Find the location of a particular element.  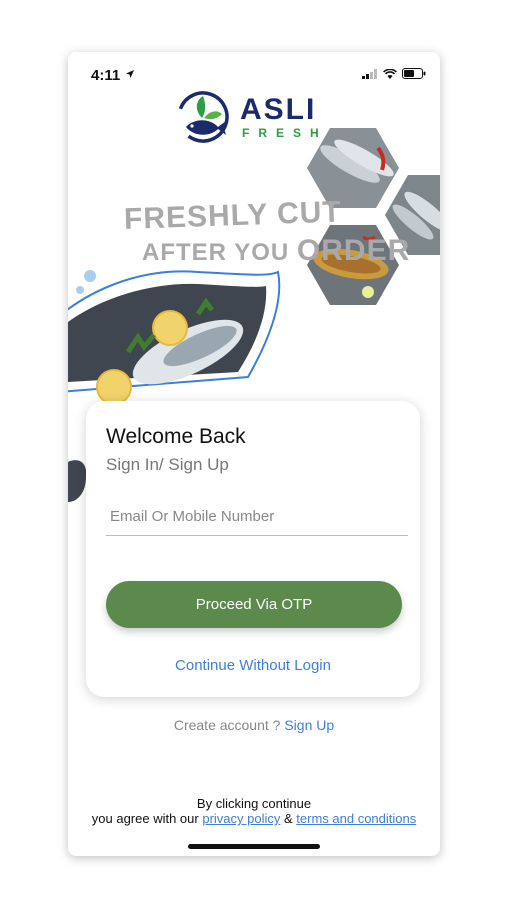

status-icons is located at coordinates (394, 73).